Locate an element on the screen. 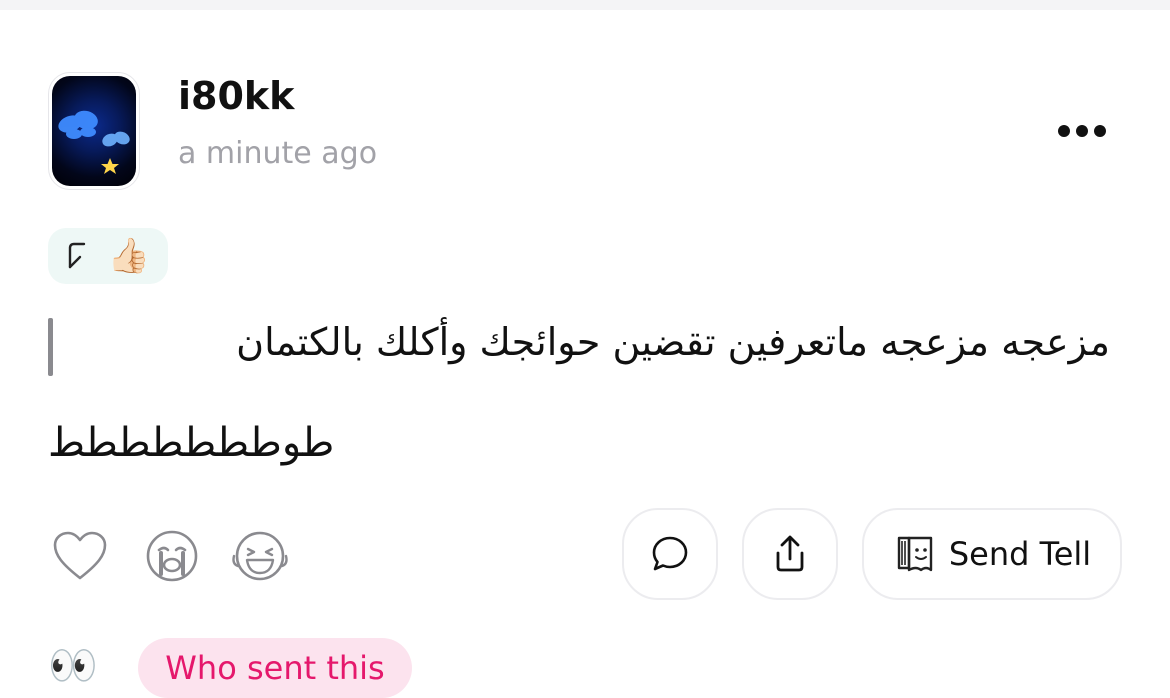 The width and height of the screenshot is (1170, 698). heart-icon is located at coordinates (80, 555).